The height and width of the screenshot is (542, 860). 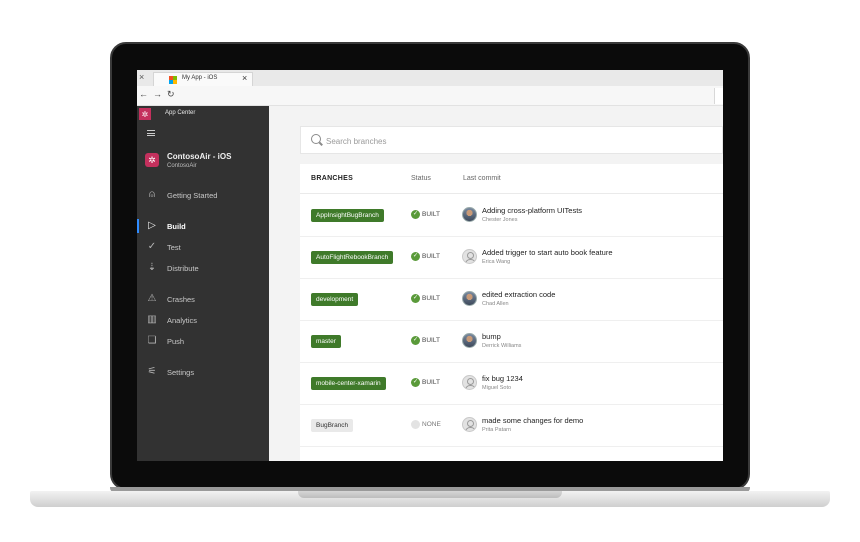 I want to click on sidebar-item-test: ✓ Test, so click(x=203, y=248).